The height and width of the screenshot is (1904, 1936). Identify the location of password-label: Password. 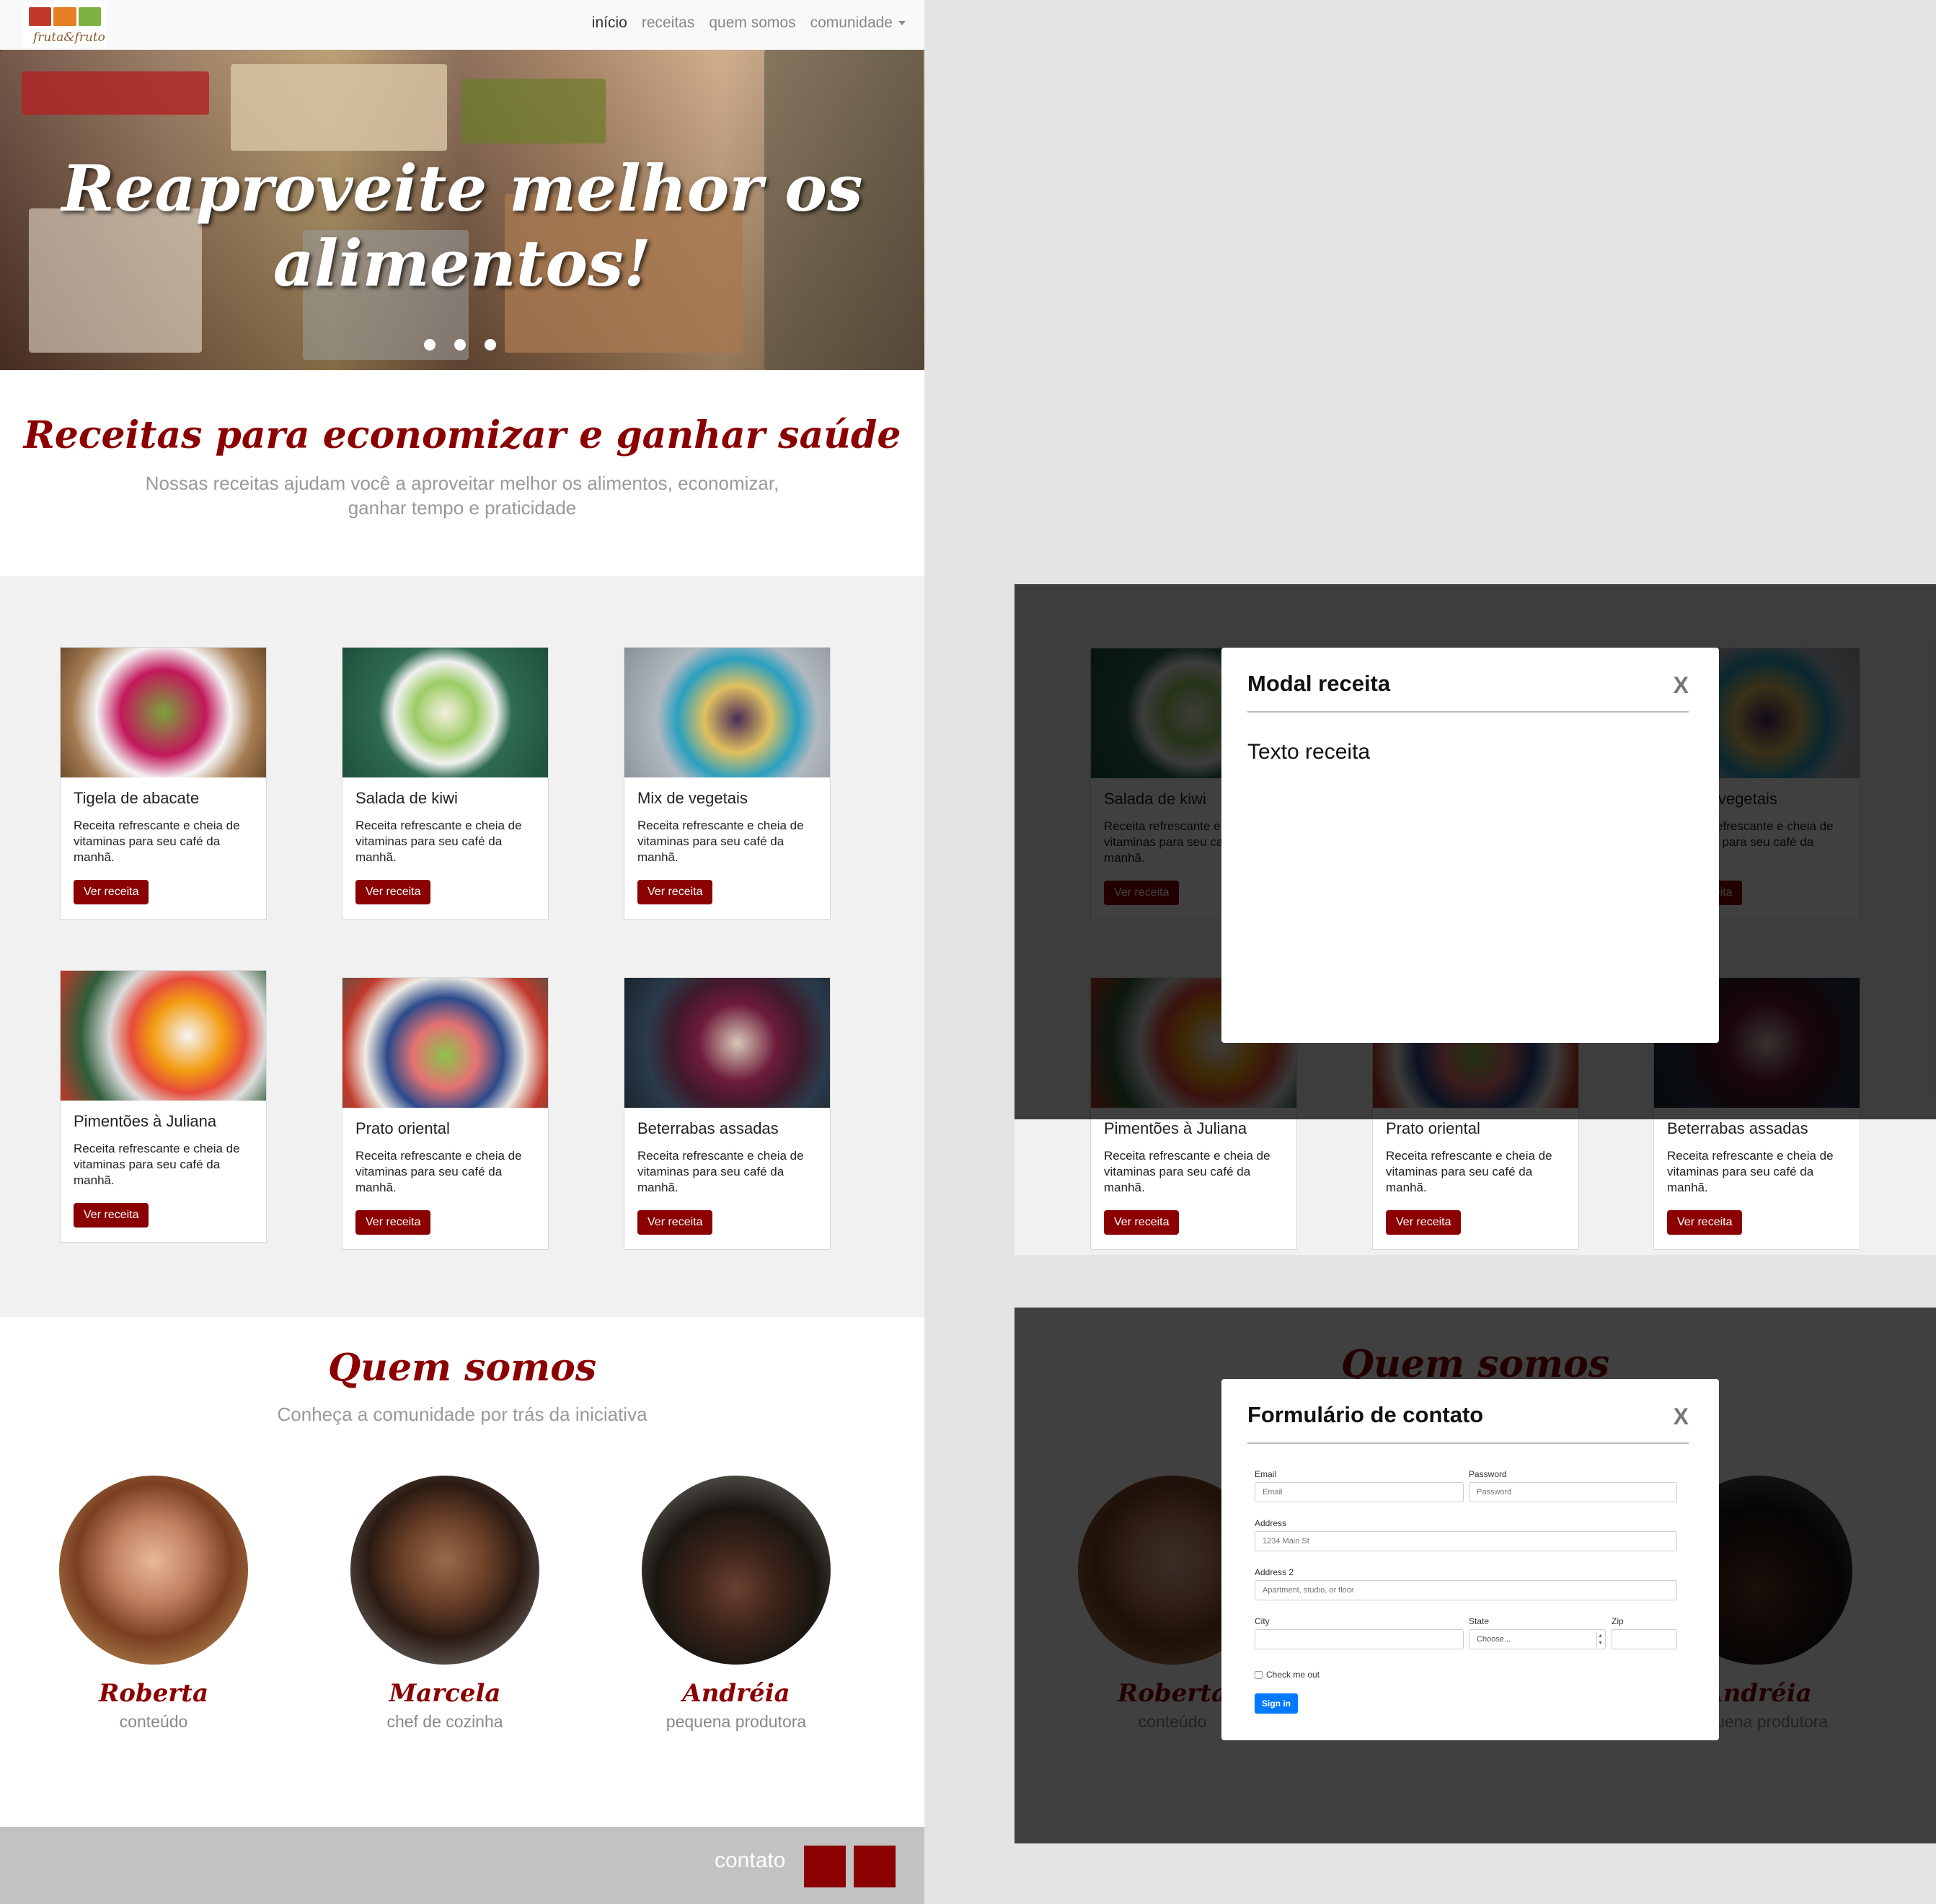
(1488, 1474).